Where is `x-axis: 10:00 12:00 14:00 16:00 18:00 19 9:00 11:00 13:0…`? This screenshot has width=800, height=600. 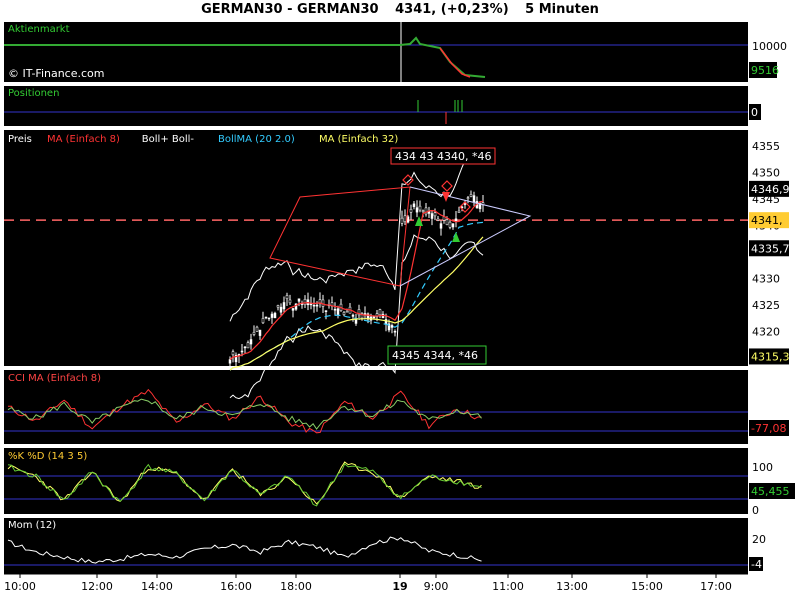
x-axis: 10:00 12:00 14:00 16:00 18:00 19 9:00 11:00 13:0… is located at coordinates (376, 586).